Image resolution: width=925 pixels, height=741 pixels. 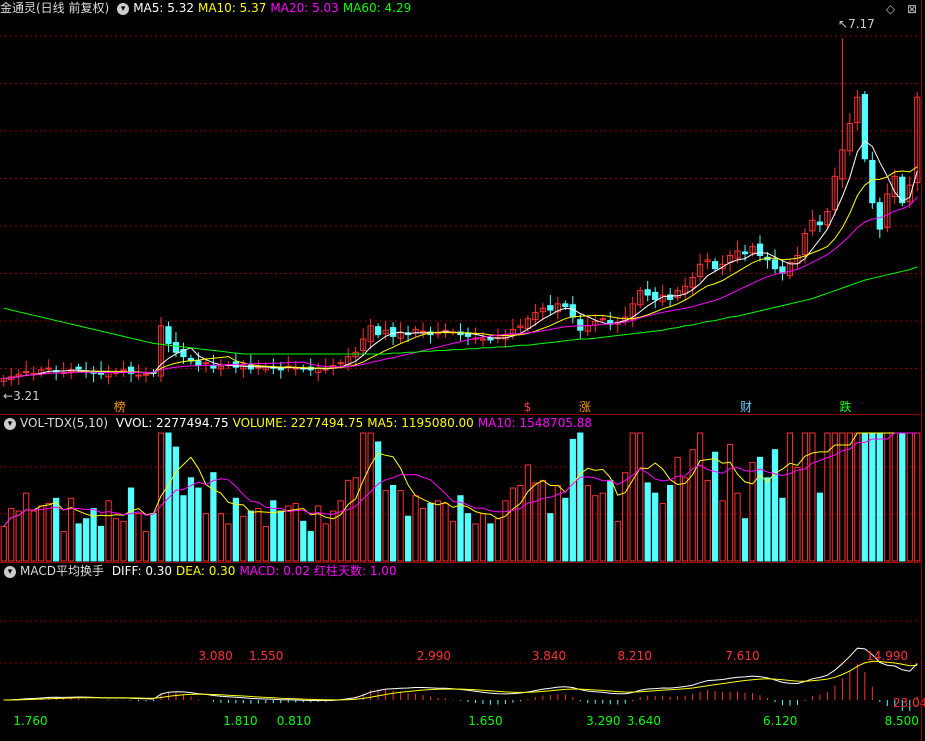 I want to click on high-price-label: ↖7.17, so click(x=856, y=24).